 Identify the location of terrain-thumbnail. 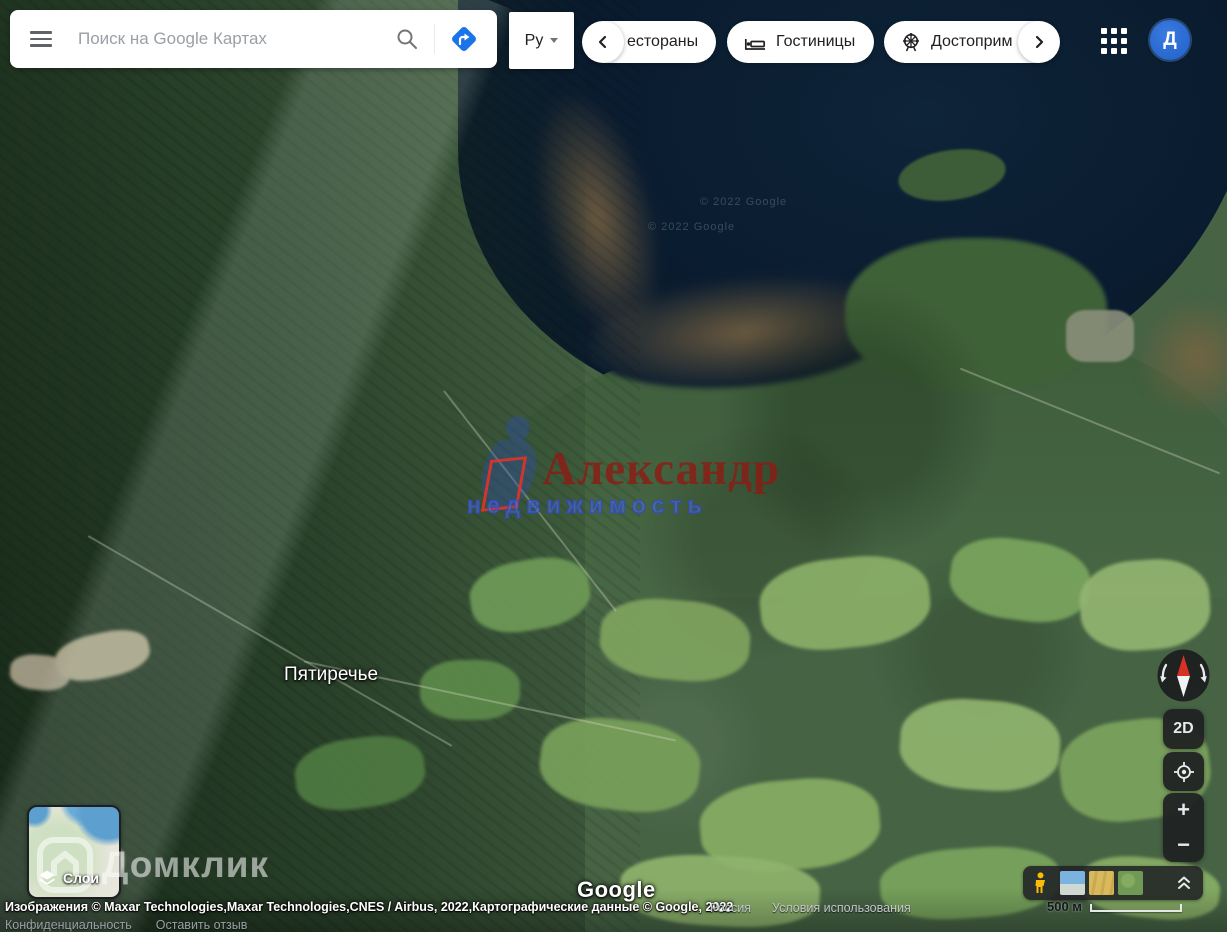
(1101, 883).